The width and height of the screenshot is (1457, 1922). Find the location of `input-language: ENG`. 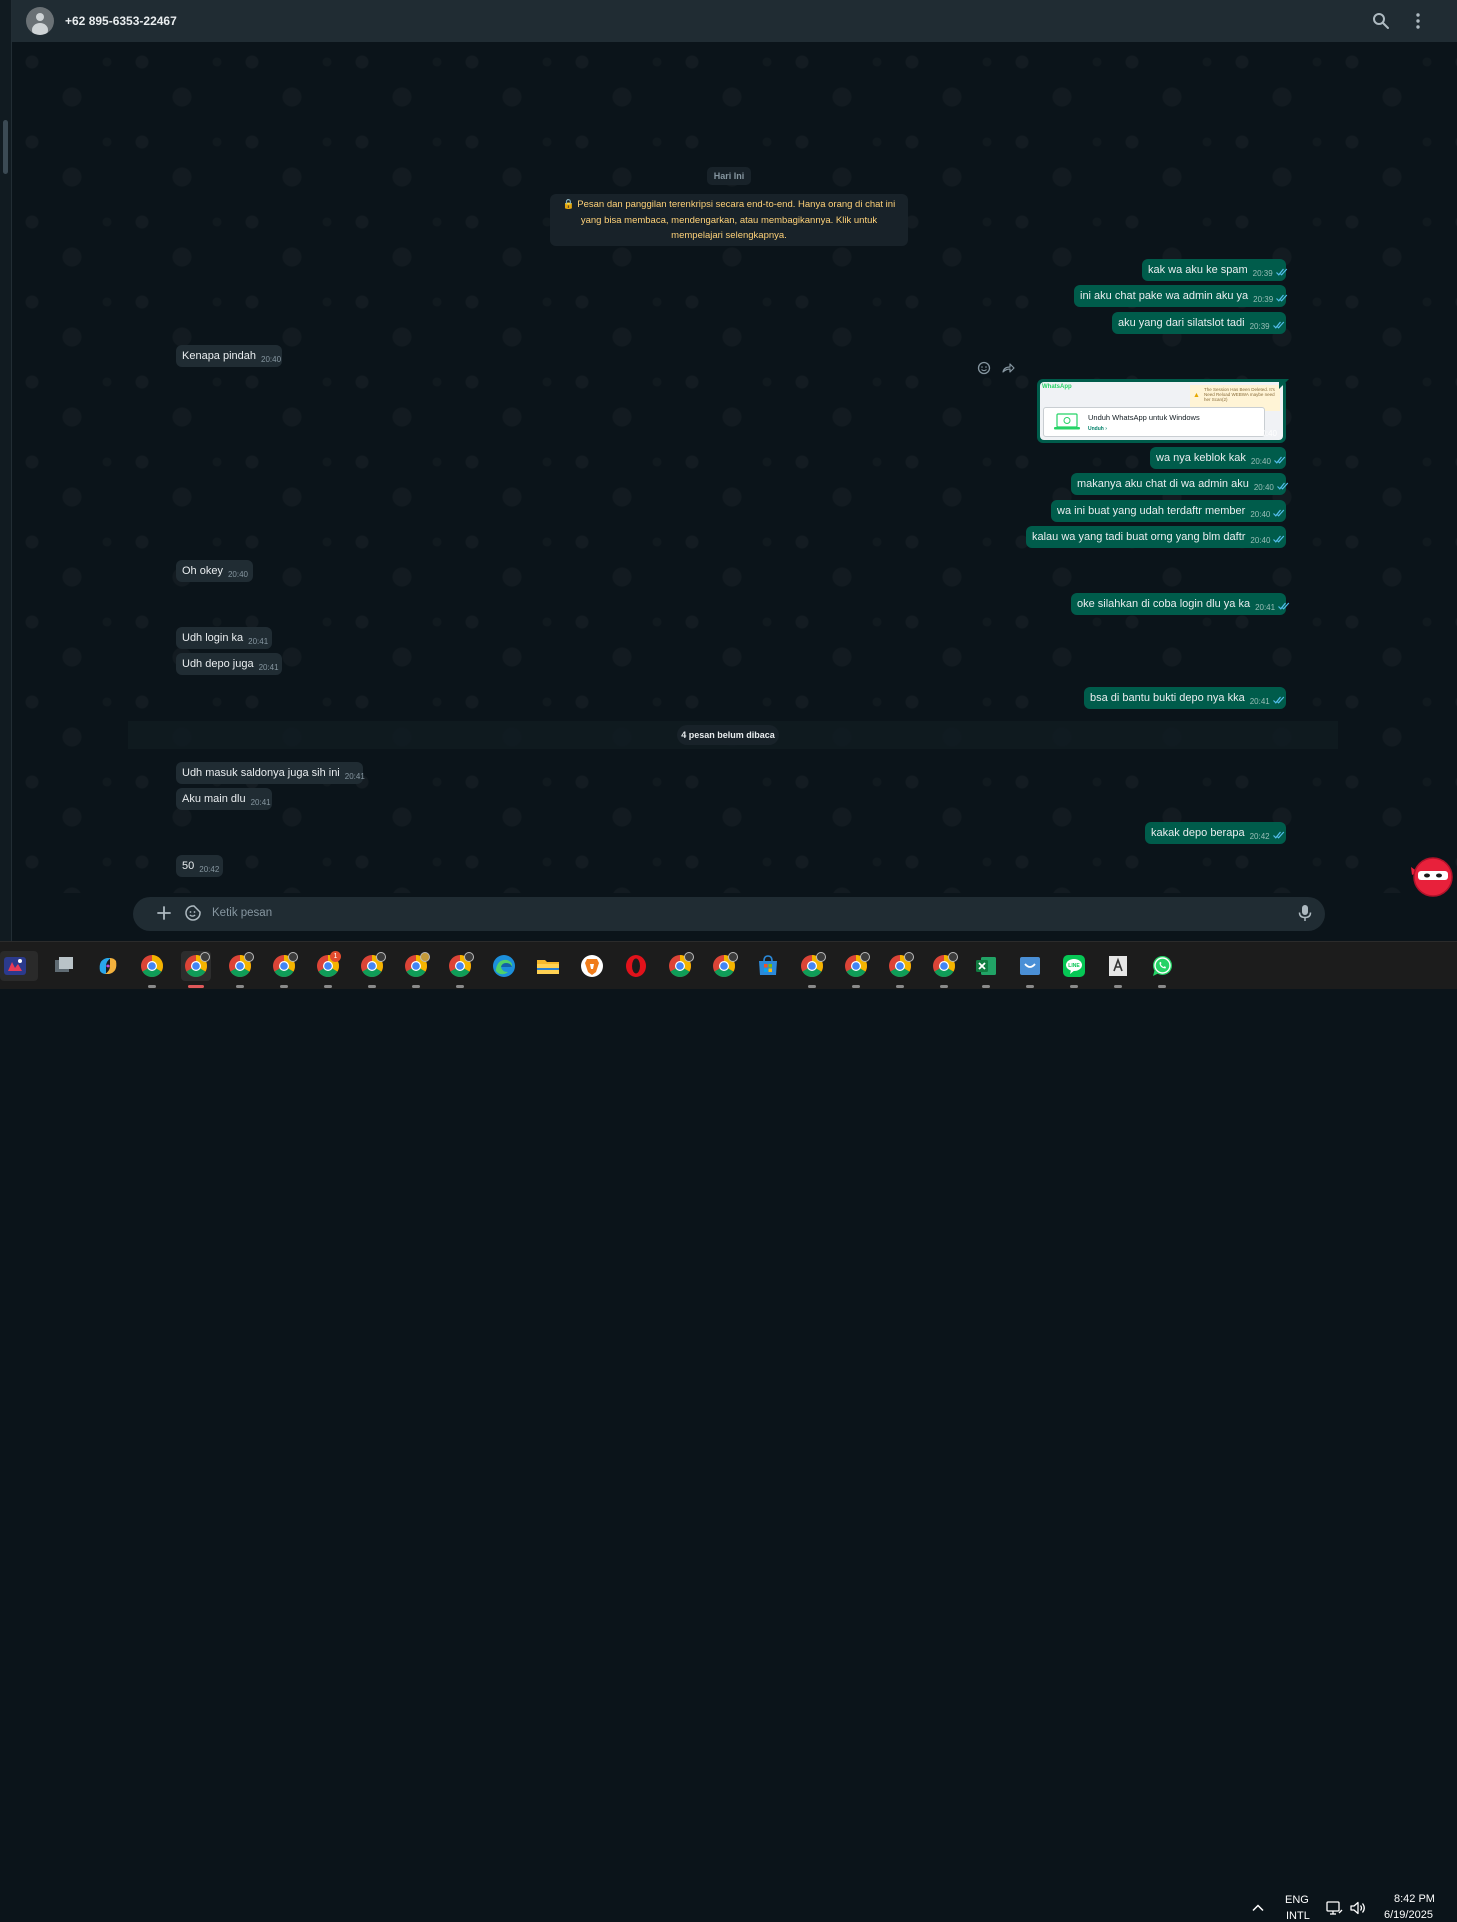

input-language: ENG is located at coordinates (1297, 1900).